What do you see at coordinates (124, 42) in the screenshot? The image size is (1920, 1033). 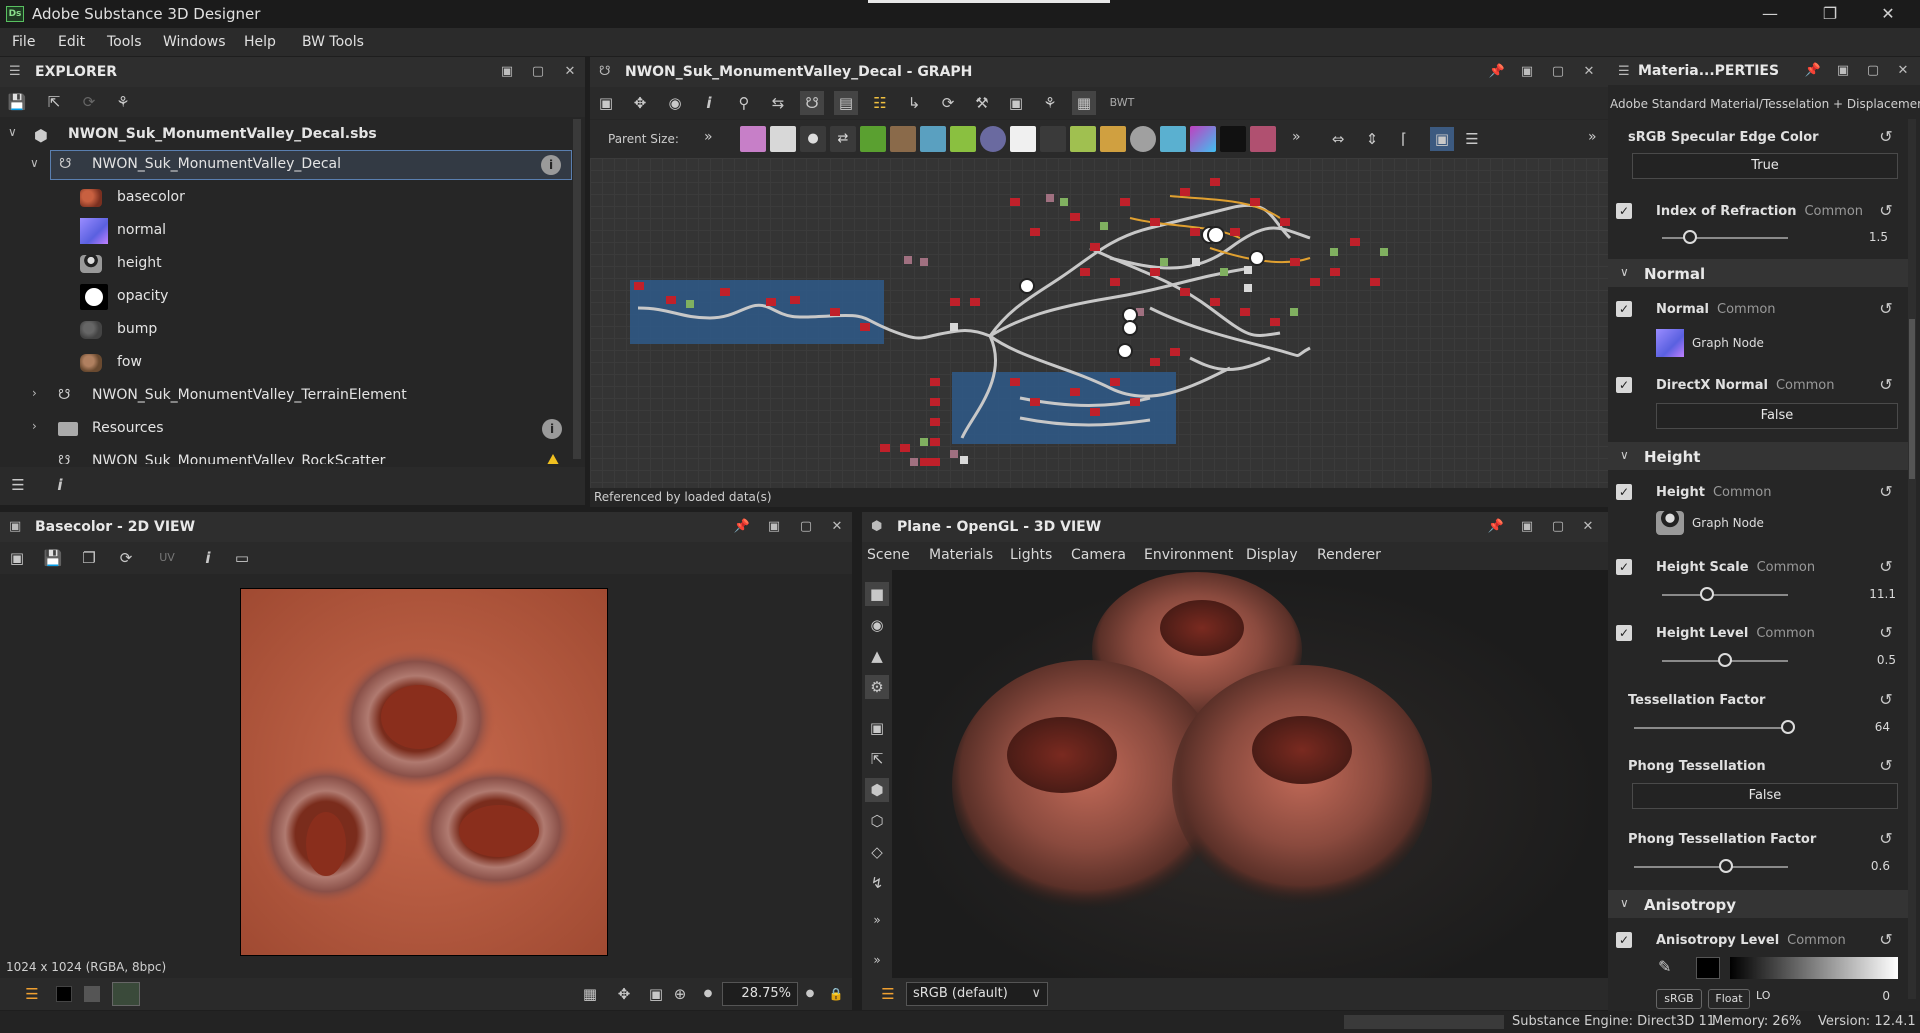 I see `menu-tools: Tools` at bounding box center [124, 42].